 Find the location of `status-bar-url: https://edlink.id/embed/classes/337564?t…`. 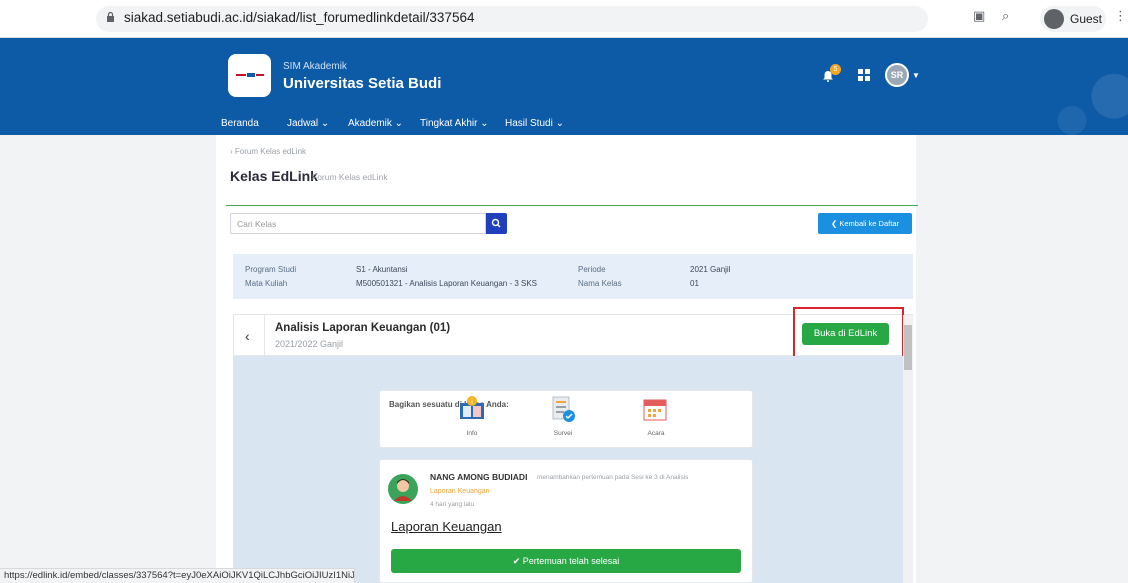

status-bar-url: https://edlink.id/embed/classes/337564?t… is located at coordinates (177, 575).